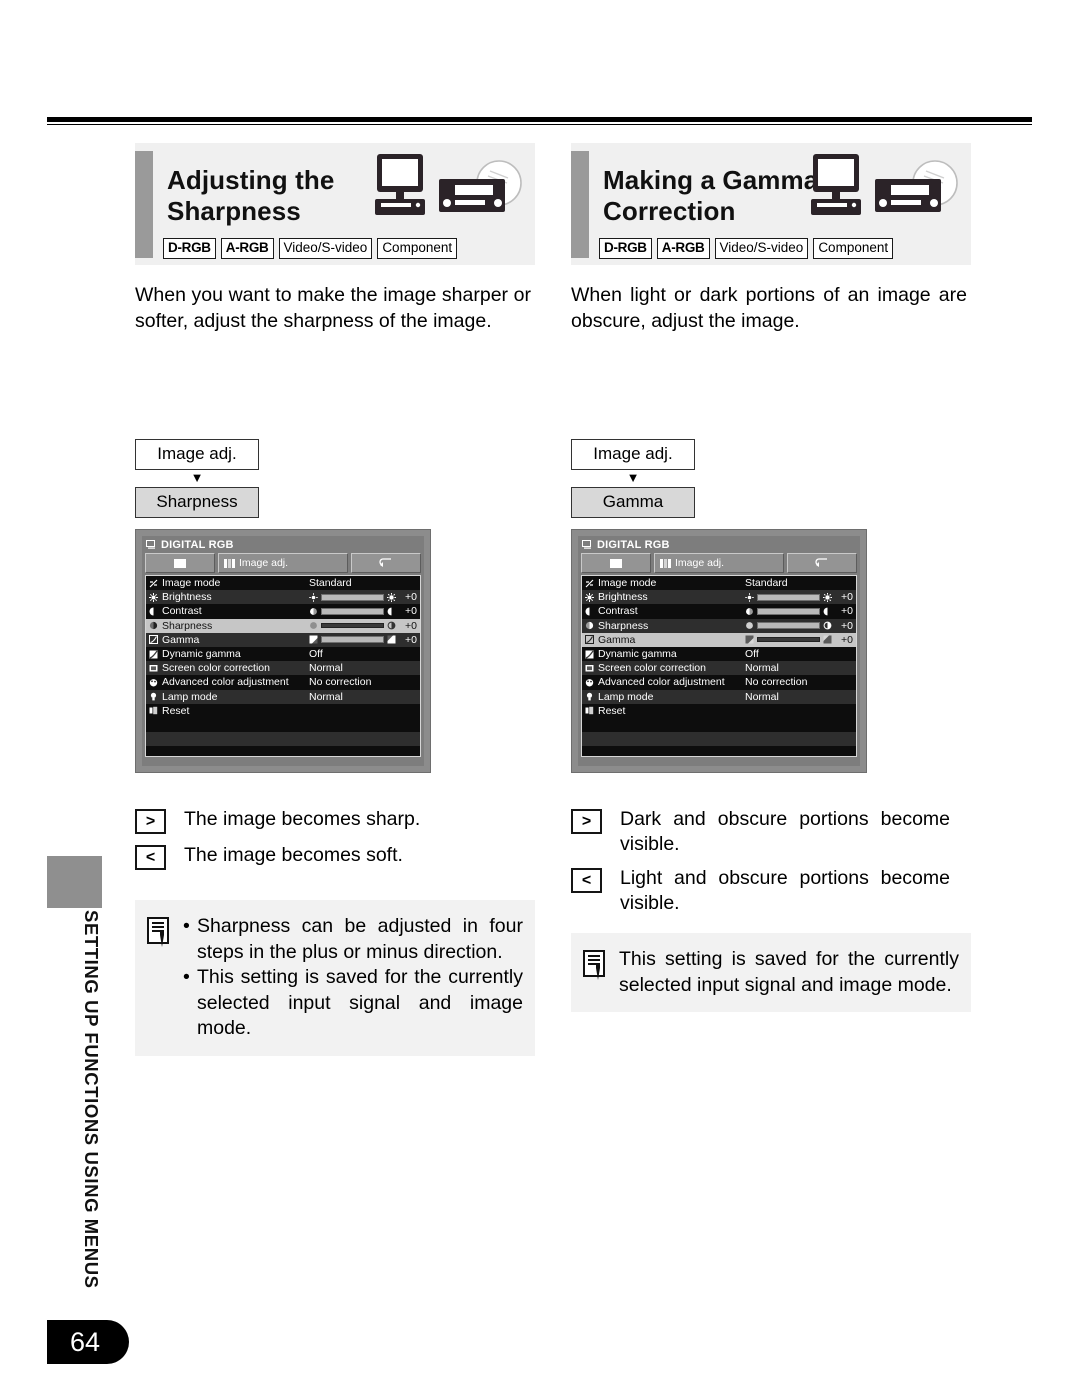  Describe the element at coordinates (88, 1342) in the screenshot. I see `page-number: 64` at that location.